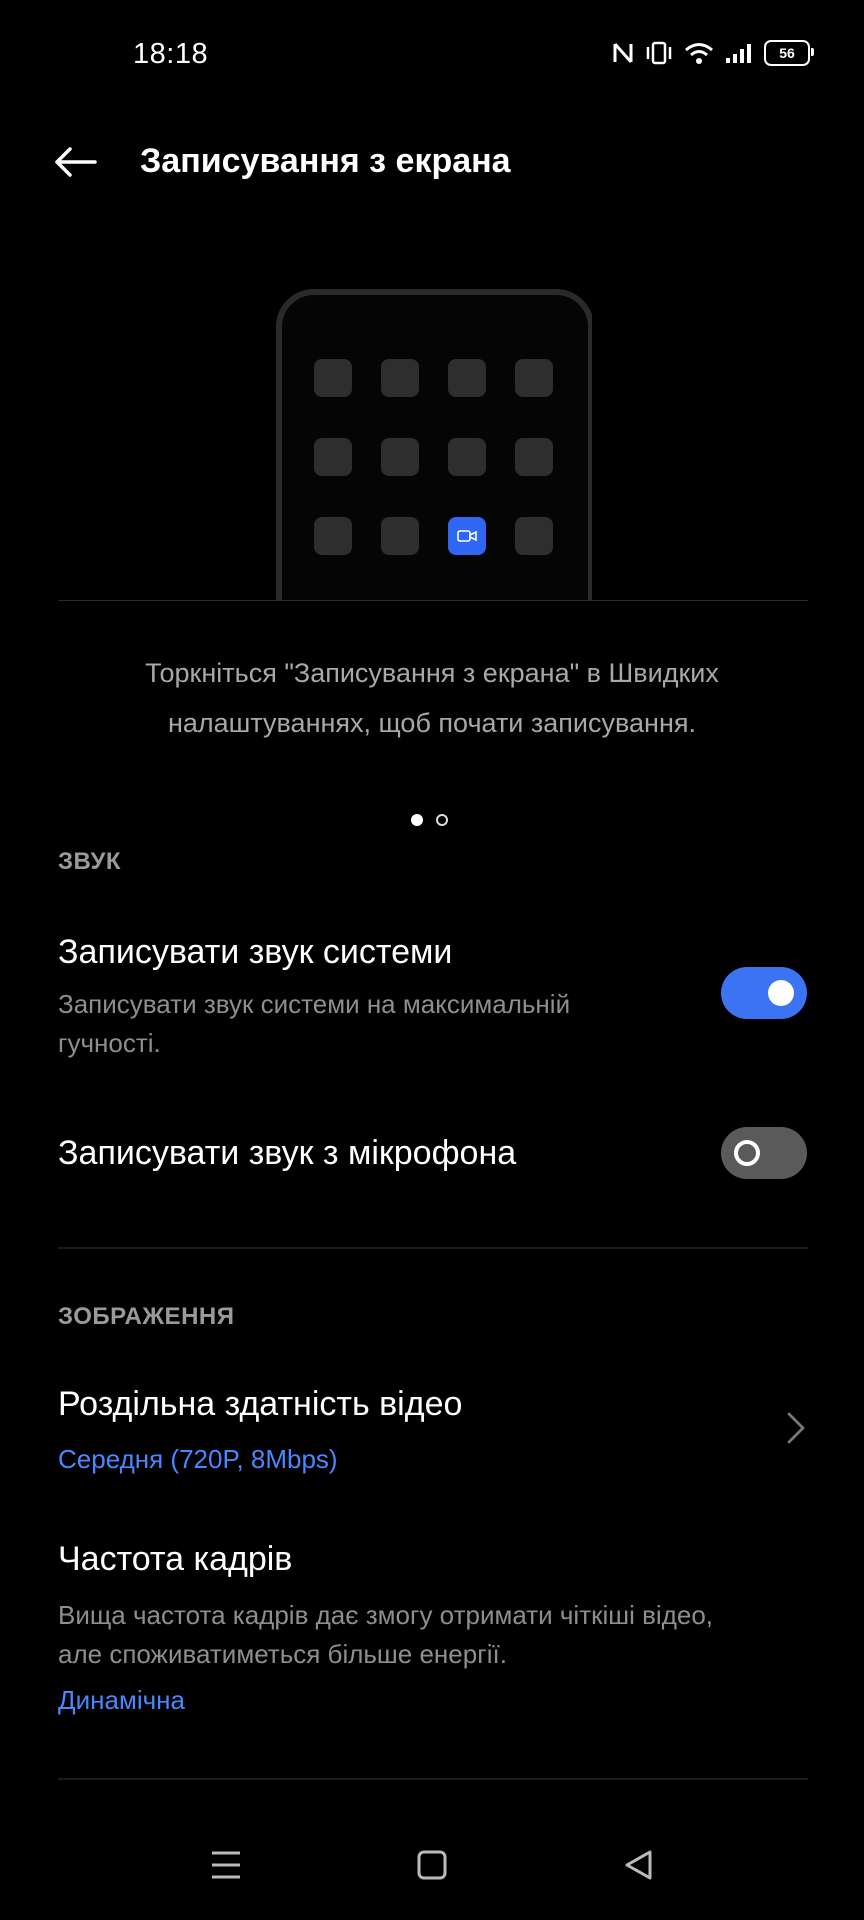  I want to click on chevron-right-icon, so click(796, 1428).